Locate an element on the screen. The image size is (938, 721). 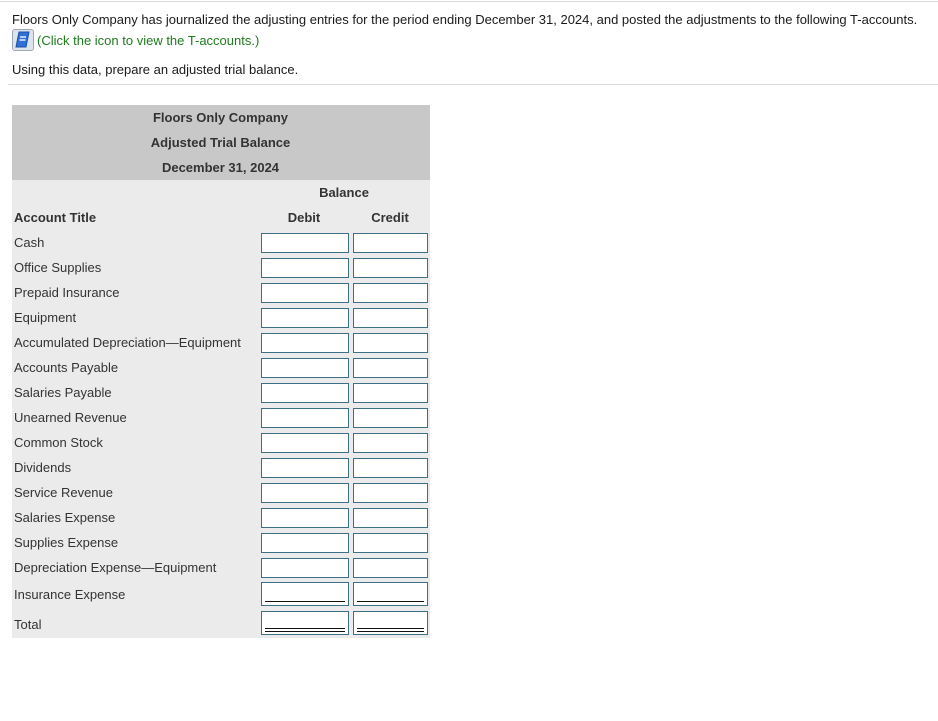
hint-row: (Click the icon to view the T-accounts.) is located at coordinates (135, 40).